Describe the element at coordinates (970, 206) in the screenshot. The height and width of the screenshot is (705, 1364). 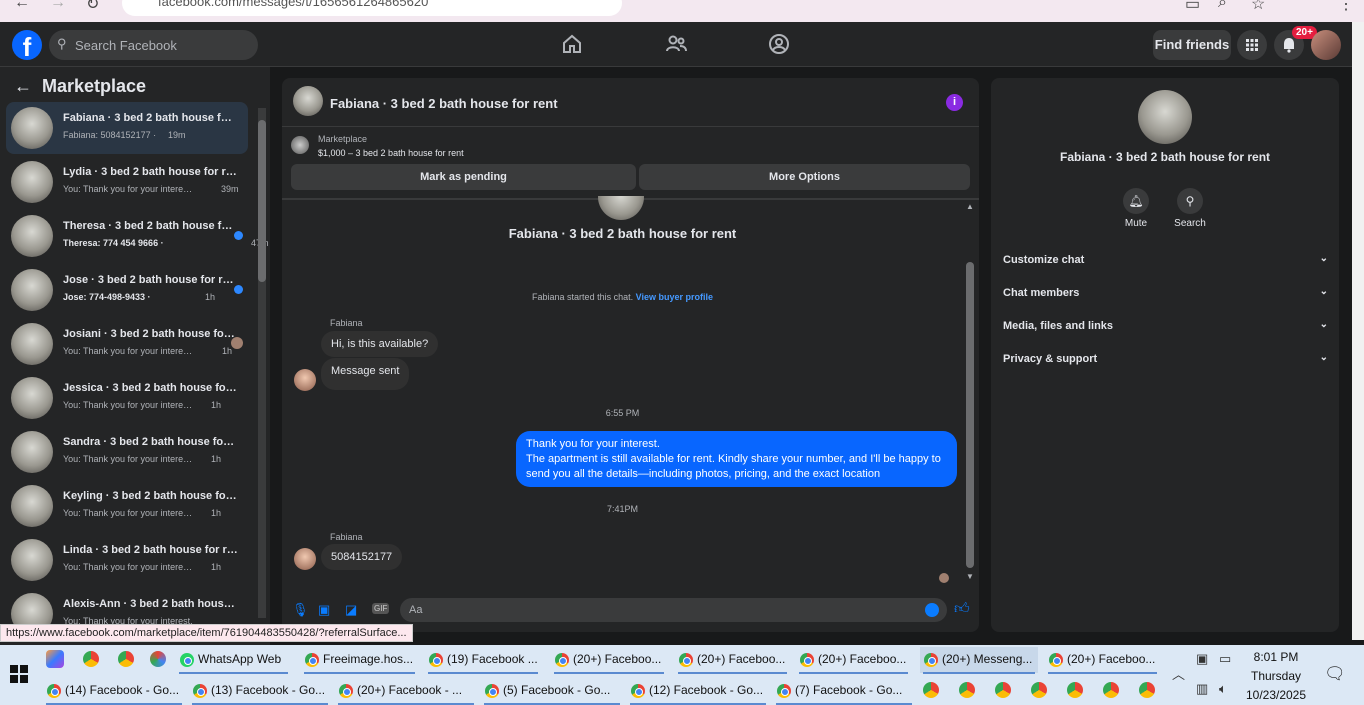
I see `scroll-up-icon: ▲` at that location.